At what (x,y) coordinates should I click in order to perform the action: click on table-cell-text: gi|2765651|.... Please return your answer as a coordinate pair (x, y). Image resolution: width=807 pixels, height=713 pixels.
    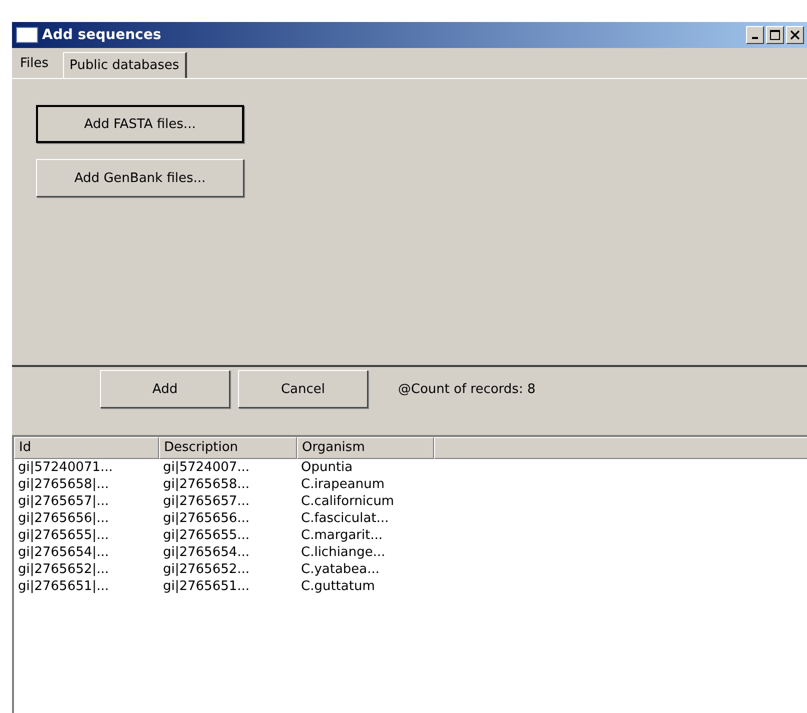
    Looking at the image, I should click on (63, 586).